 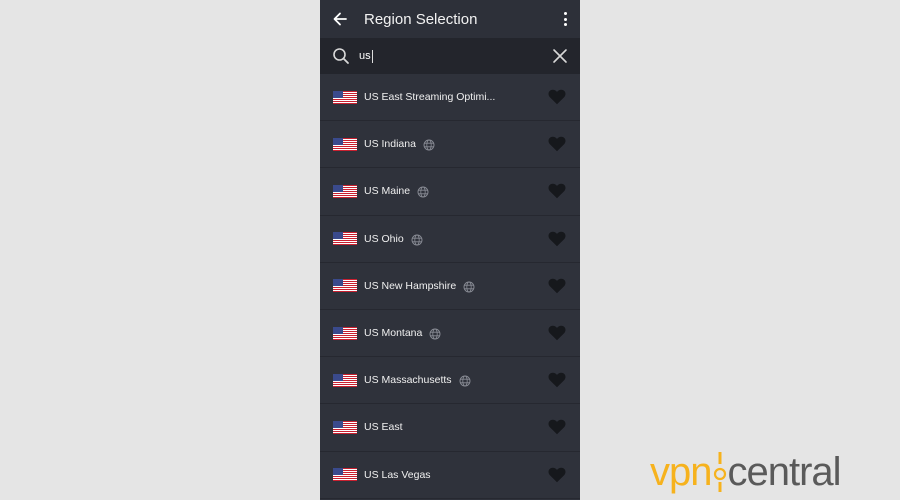 I want to click on region-row-3: US Maine, so click(x=450, y=192).